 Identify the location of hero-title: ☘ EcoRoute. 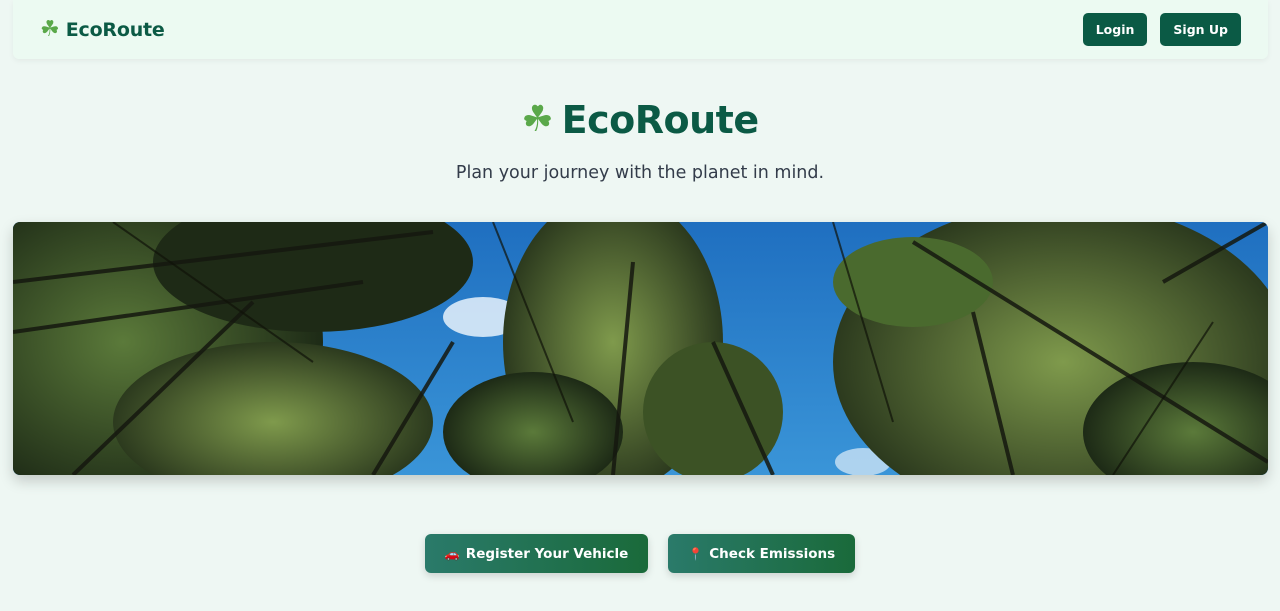
(640, 120).